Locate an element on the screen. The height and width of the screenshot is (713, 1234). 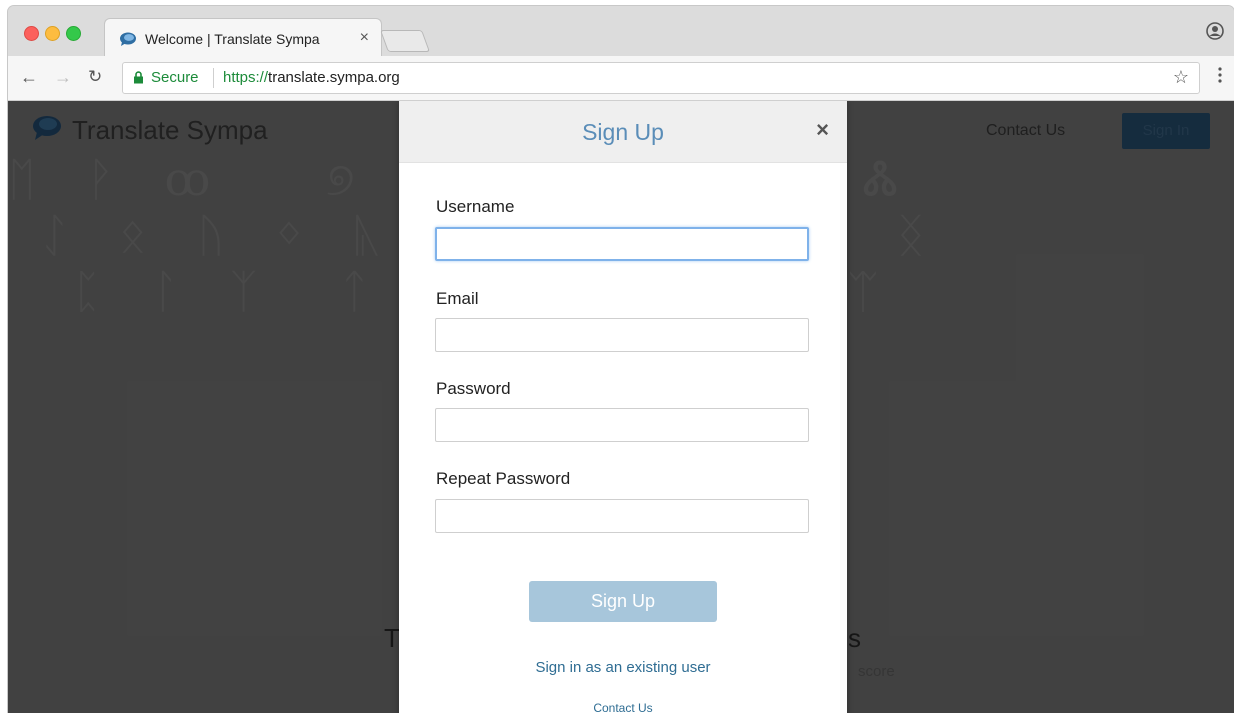
lock-icon is located at coordinates (138, 77).